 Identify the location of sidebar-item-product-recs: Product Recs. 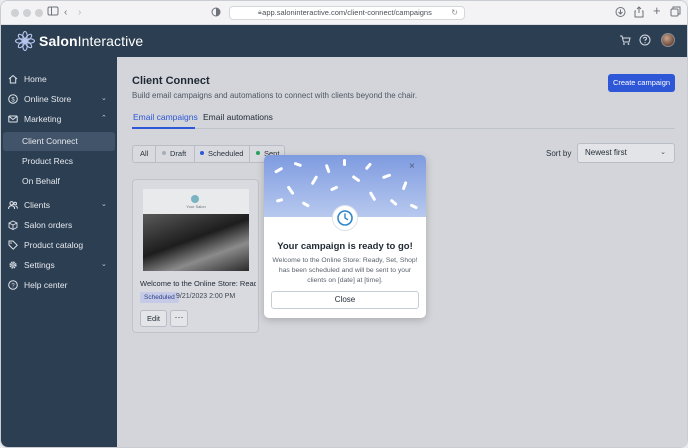
(59, 161).